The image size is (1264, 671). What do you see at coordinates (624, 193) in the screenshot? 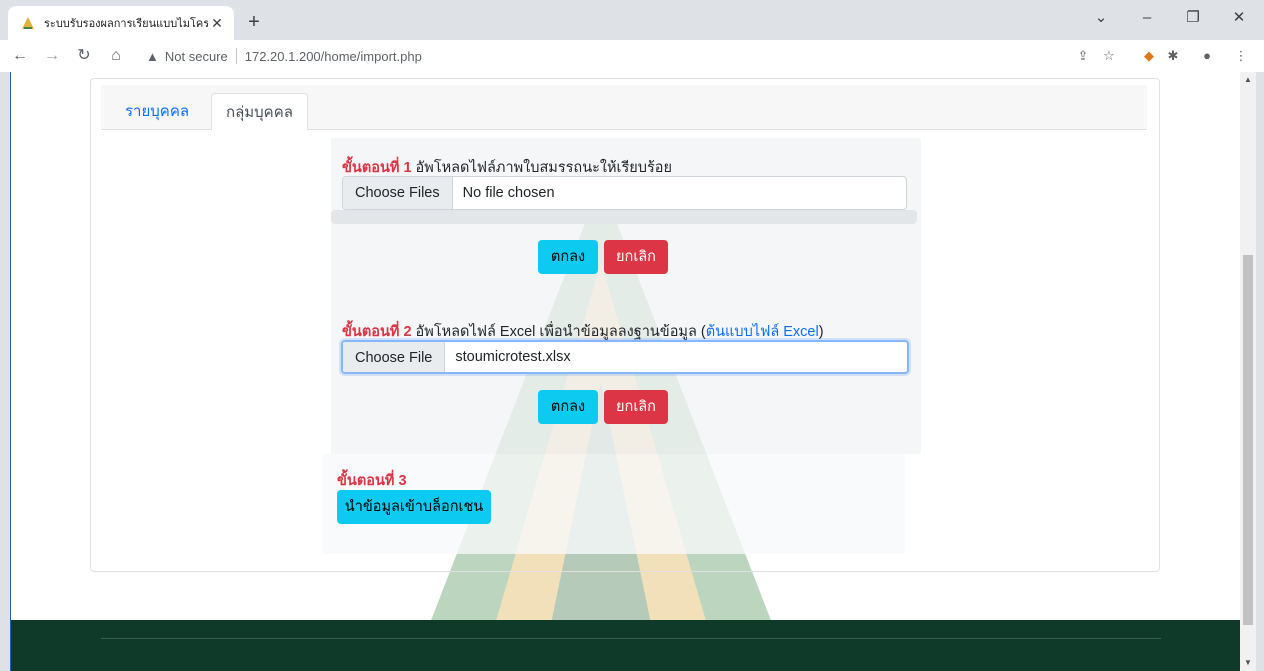
I see `step1-file-input: Choose Files No file chosen` at bounding box center [624, 193].